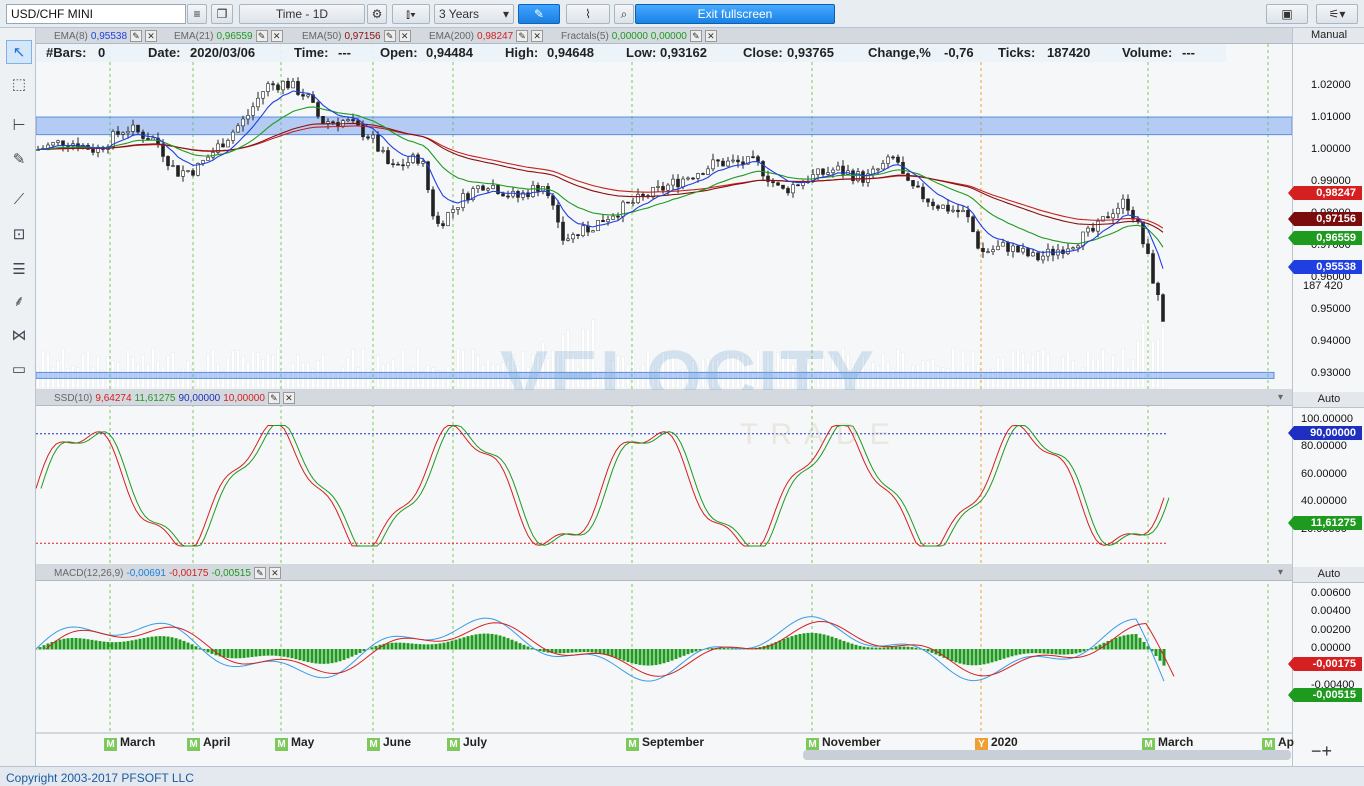  Describe the element at coordinates (539, 14) in the screenshot. I see `draw-pencil-button: ✎` at that location.